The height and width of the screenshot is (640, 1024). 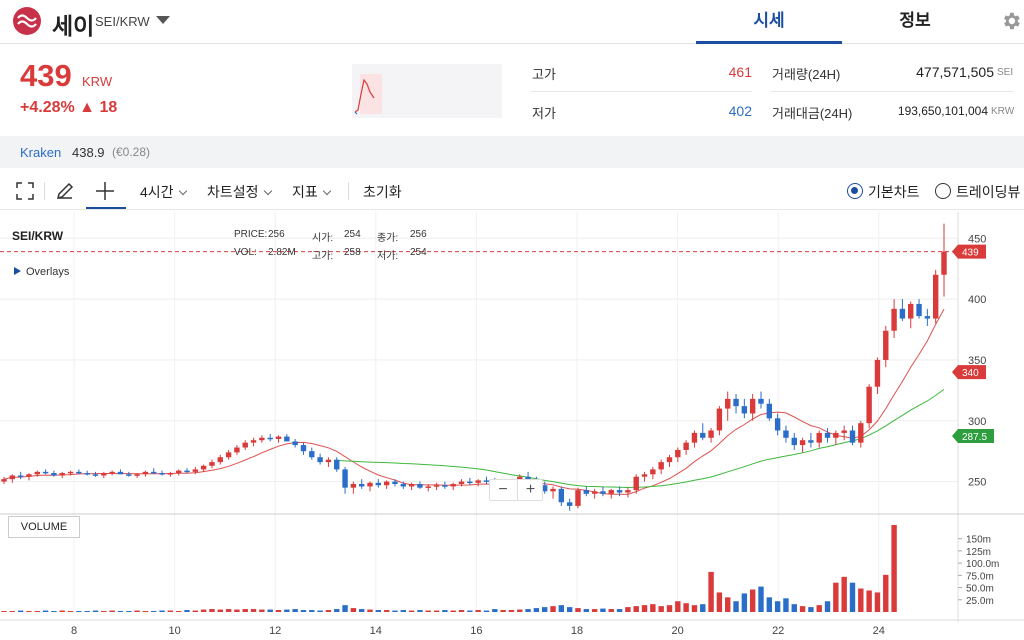 I want to click on tradingview-label: 트레이딩뷰, so click(x=988, y=192).